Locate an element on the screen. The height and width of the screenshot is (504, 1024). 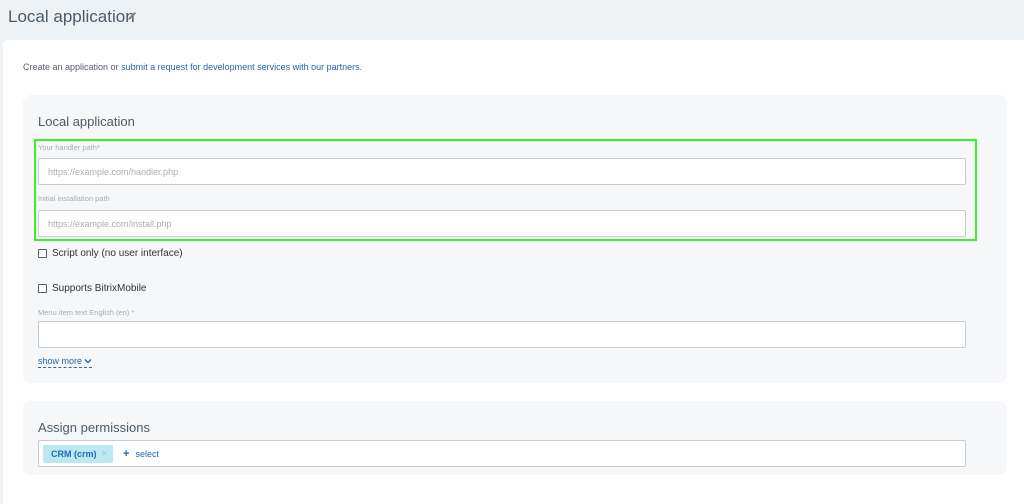
bitrix-mobile-option: Supports BitrixMobile is located at coordinates (92, 288).